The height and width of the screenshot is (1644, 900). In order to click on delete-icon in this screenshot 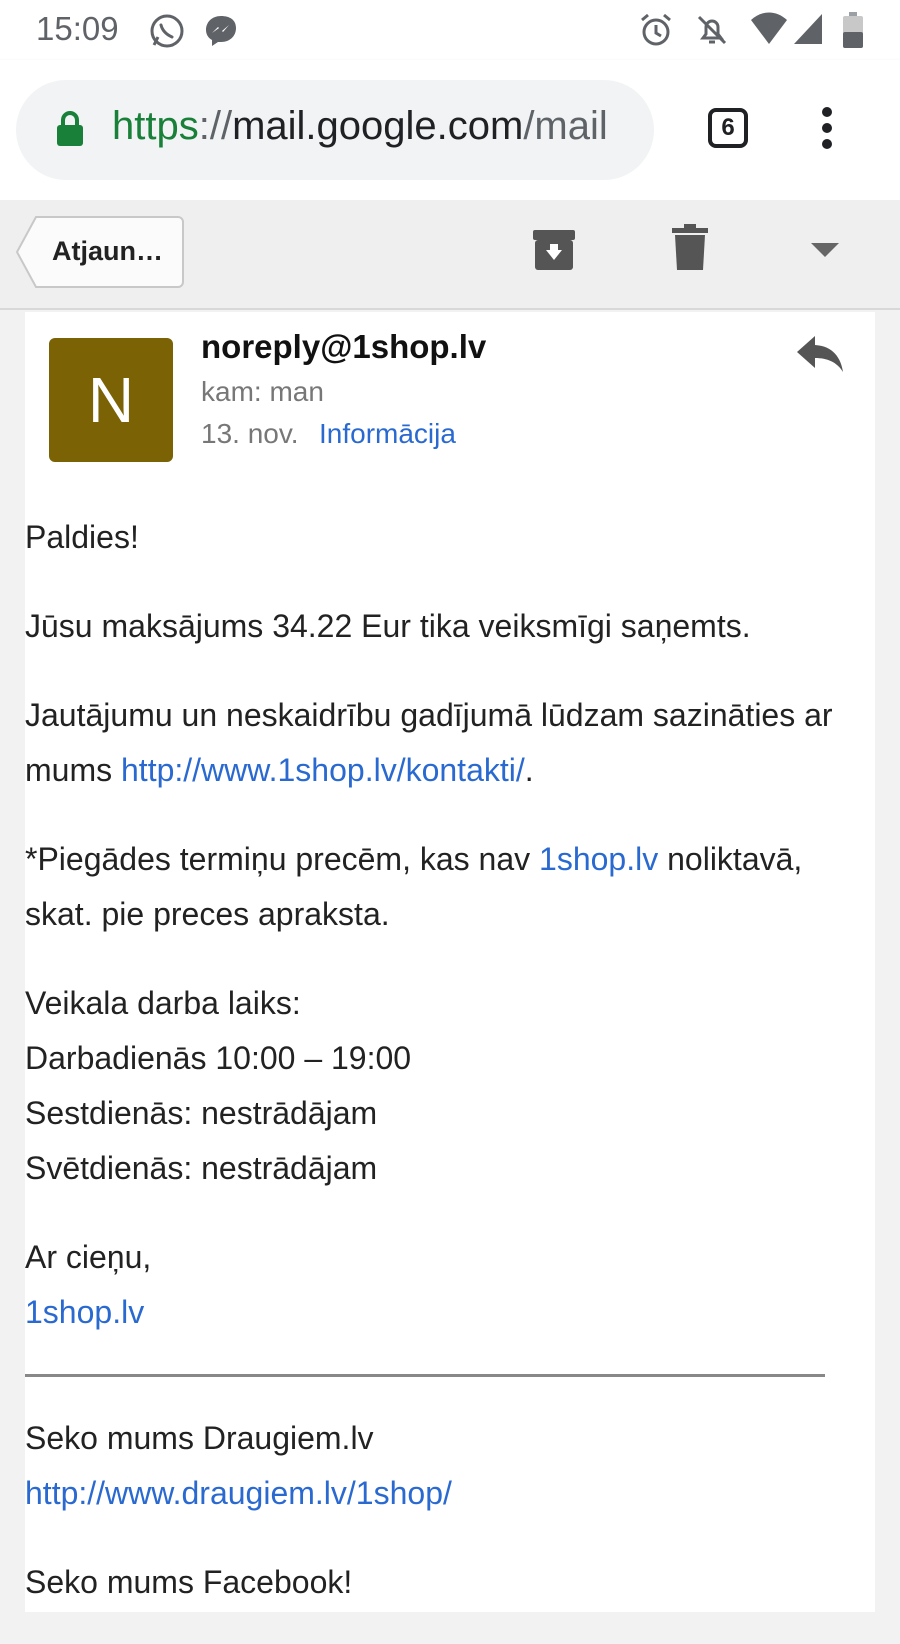, I will do `click(690, 248)`.